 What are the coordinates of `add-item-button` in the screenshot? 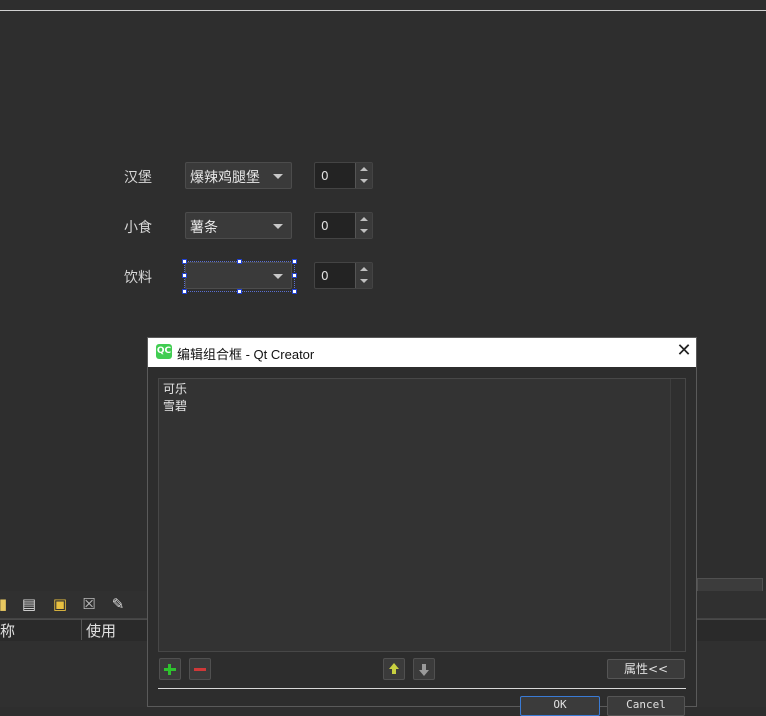 It's located at (170, 669).